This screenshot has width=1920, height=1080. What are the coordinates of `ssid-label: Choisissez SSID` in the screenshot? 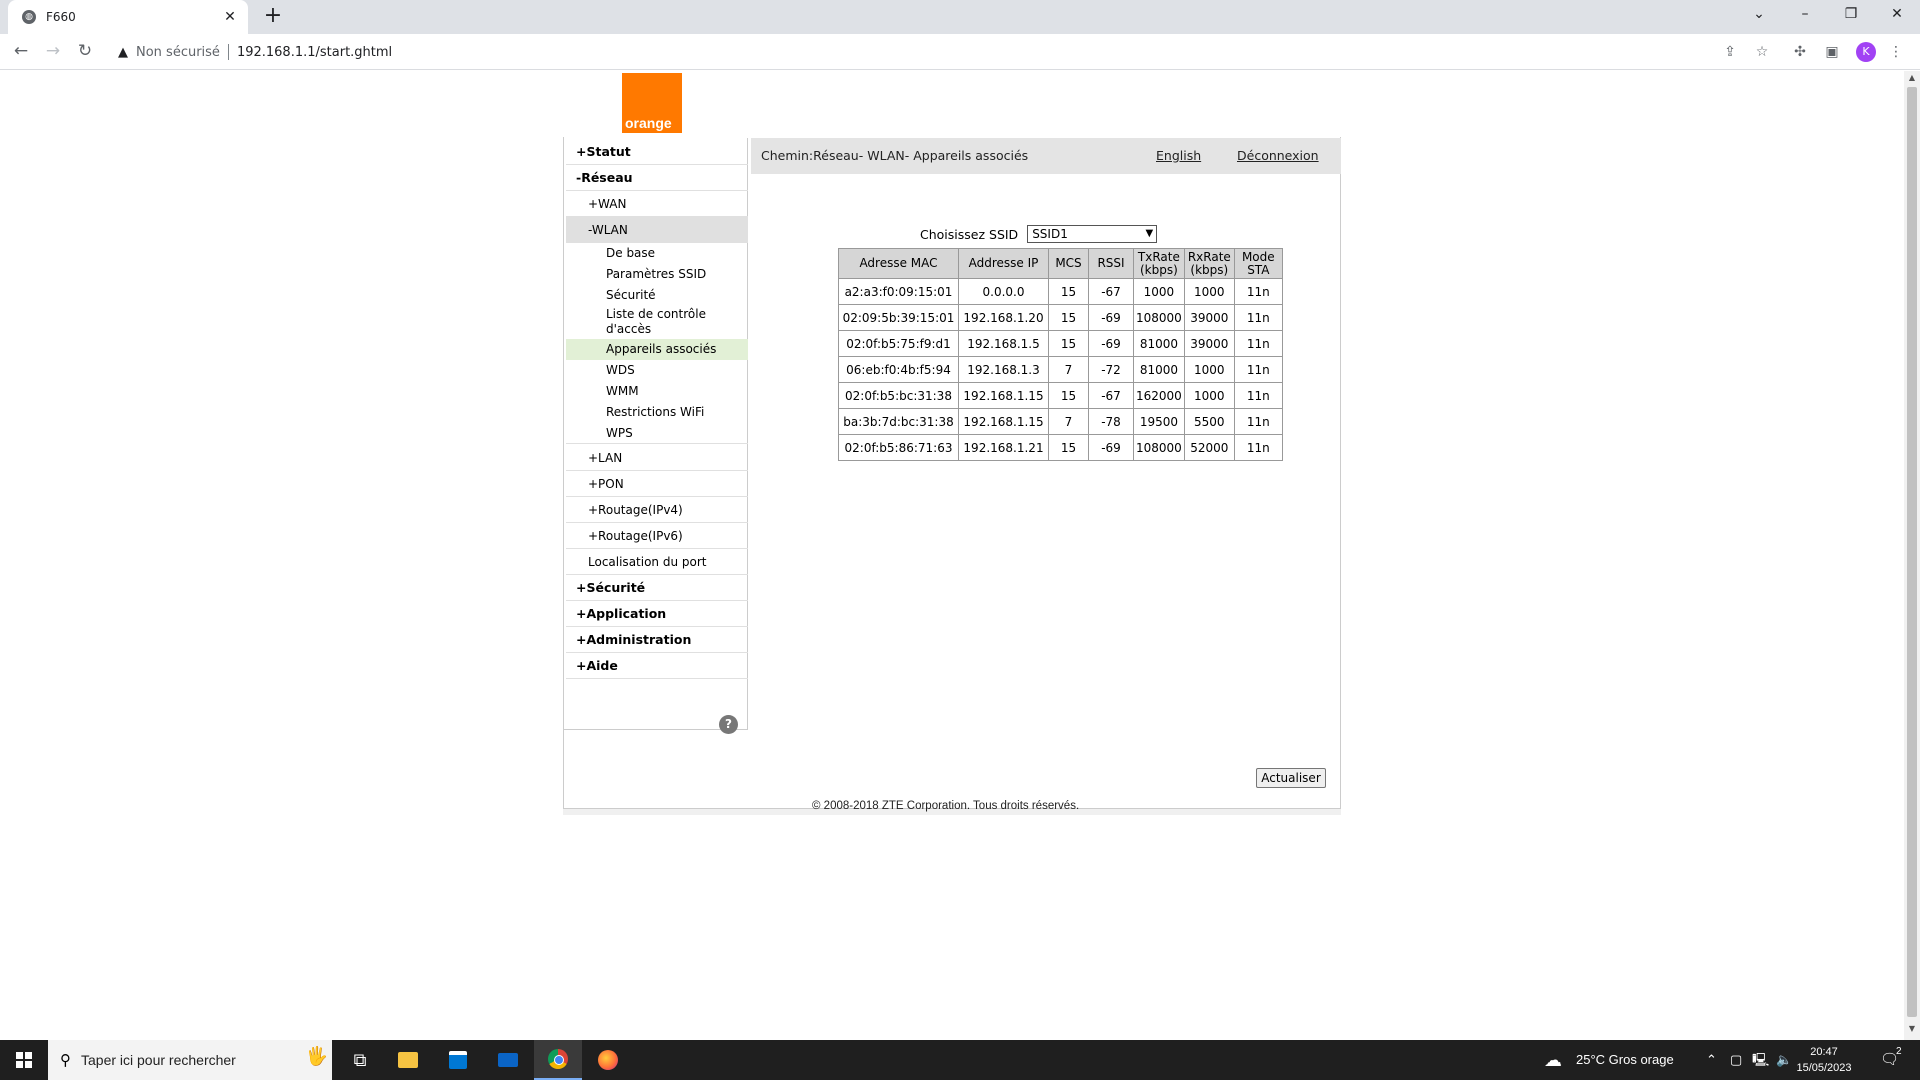 It's located at (969, 234).